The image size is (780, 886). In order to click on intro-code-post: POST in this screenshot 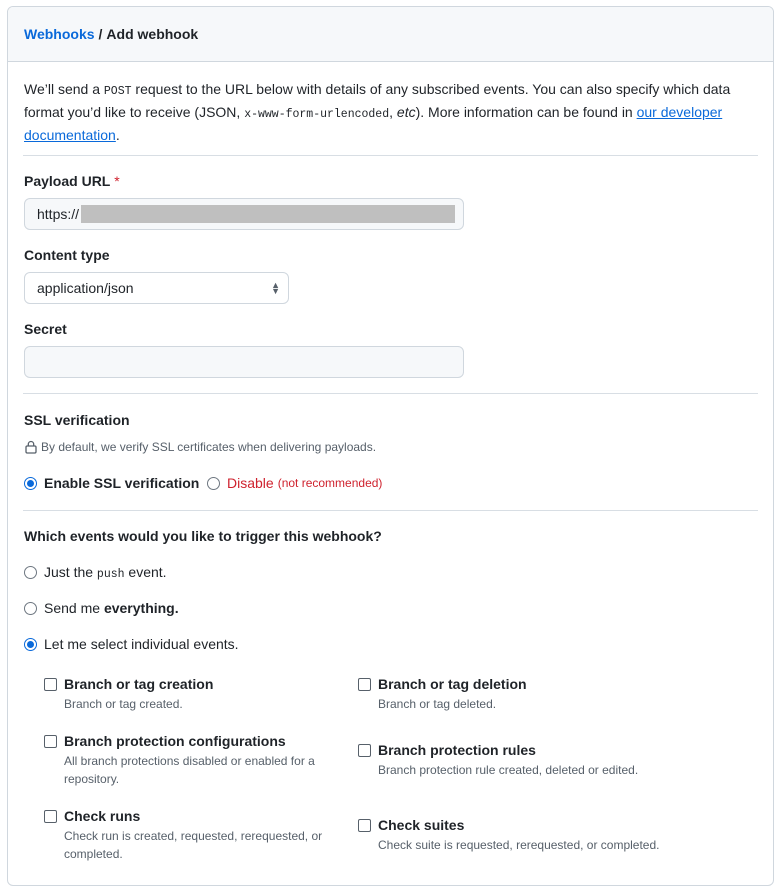, I will do `click(117, 91)`.